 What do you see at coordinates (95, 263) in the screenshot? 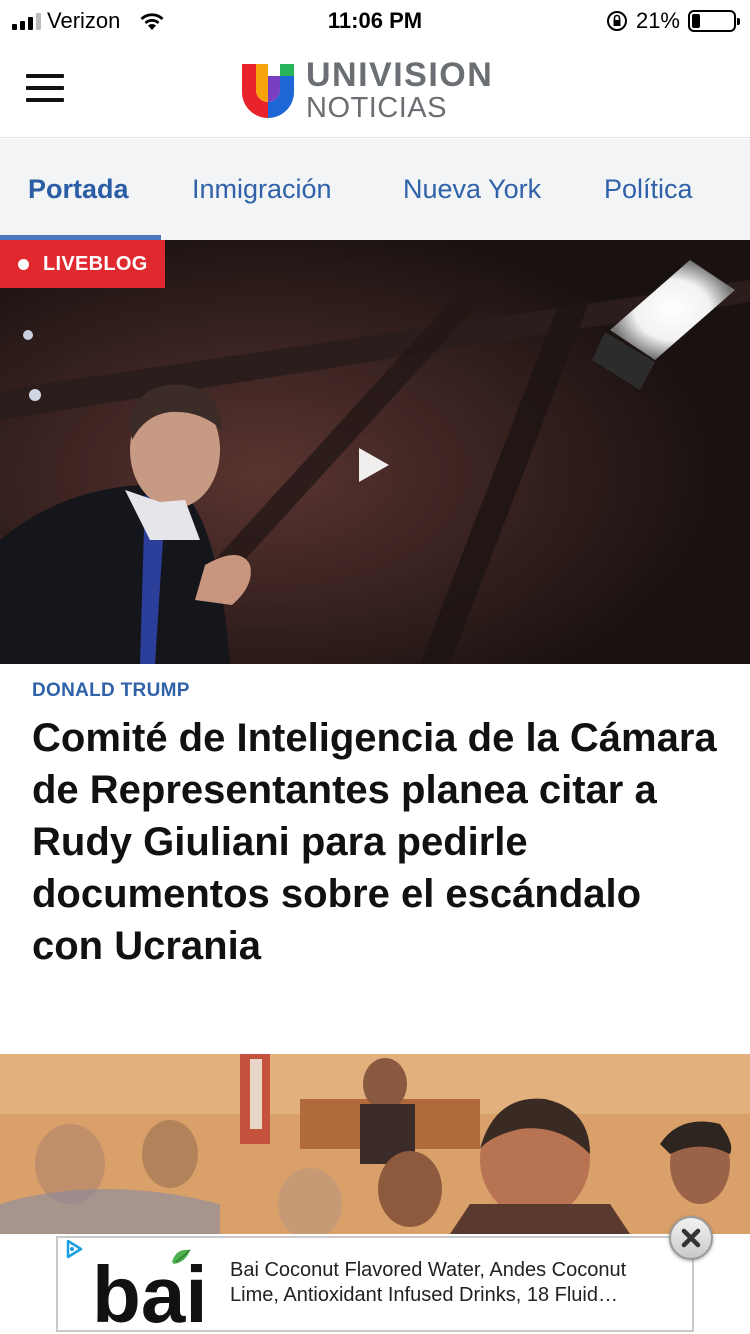
I see `liveblog-label: LIVEBLOG` at bounding box center [95, 263].